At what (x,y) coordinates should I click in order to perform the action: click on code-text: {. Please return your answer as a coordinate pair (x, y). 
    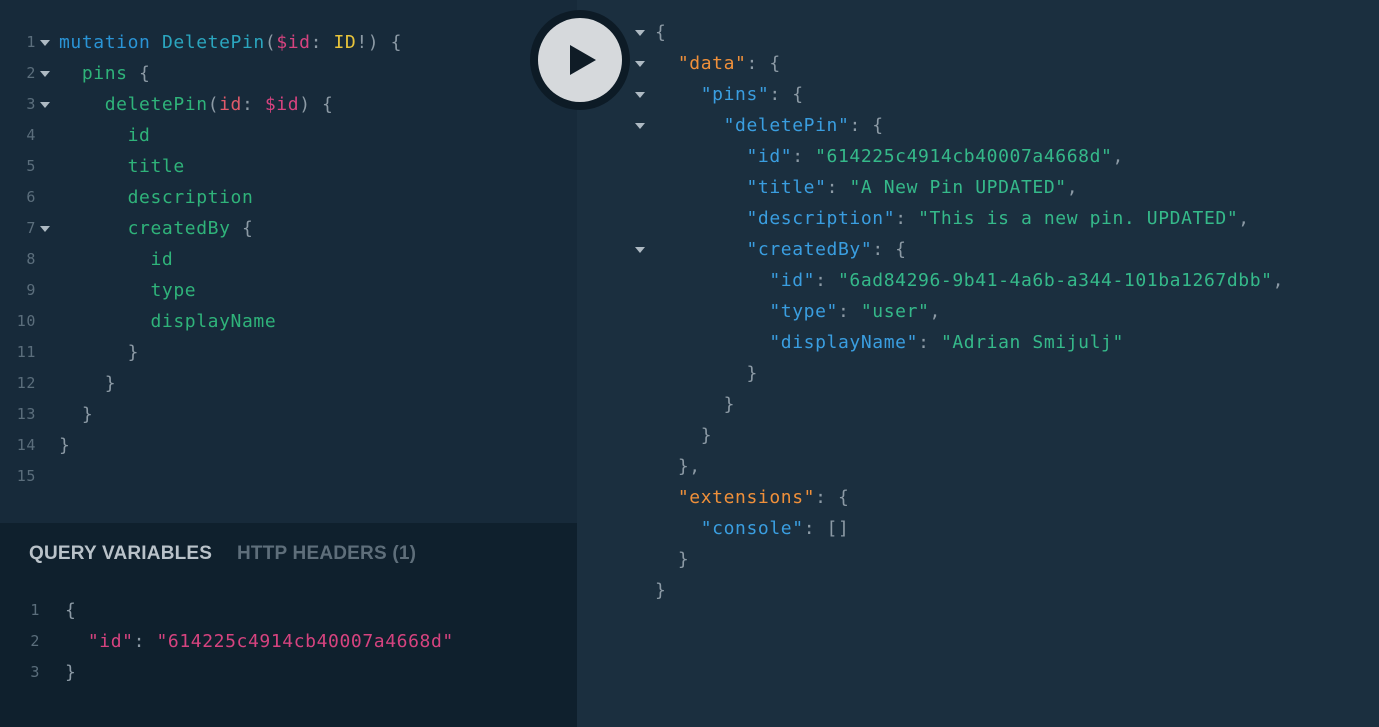
    Looking at the image, I should click on (660, 32).